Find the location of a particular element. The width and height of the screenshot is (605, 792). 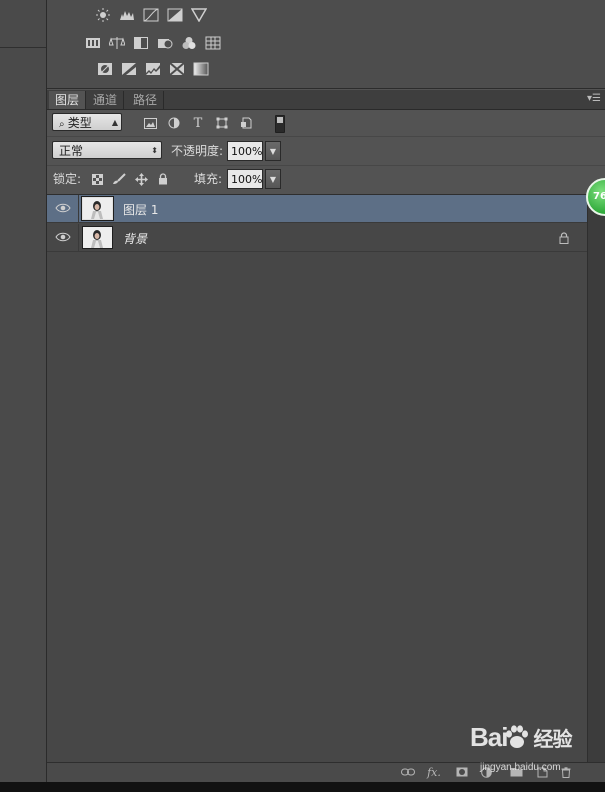

layer-row-layer1: 图层 1 is located at coordinates (317, 209).